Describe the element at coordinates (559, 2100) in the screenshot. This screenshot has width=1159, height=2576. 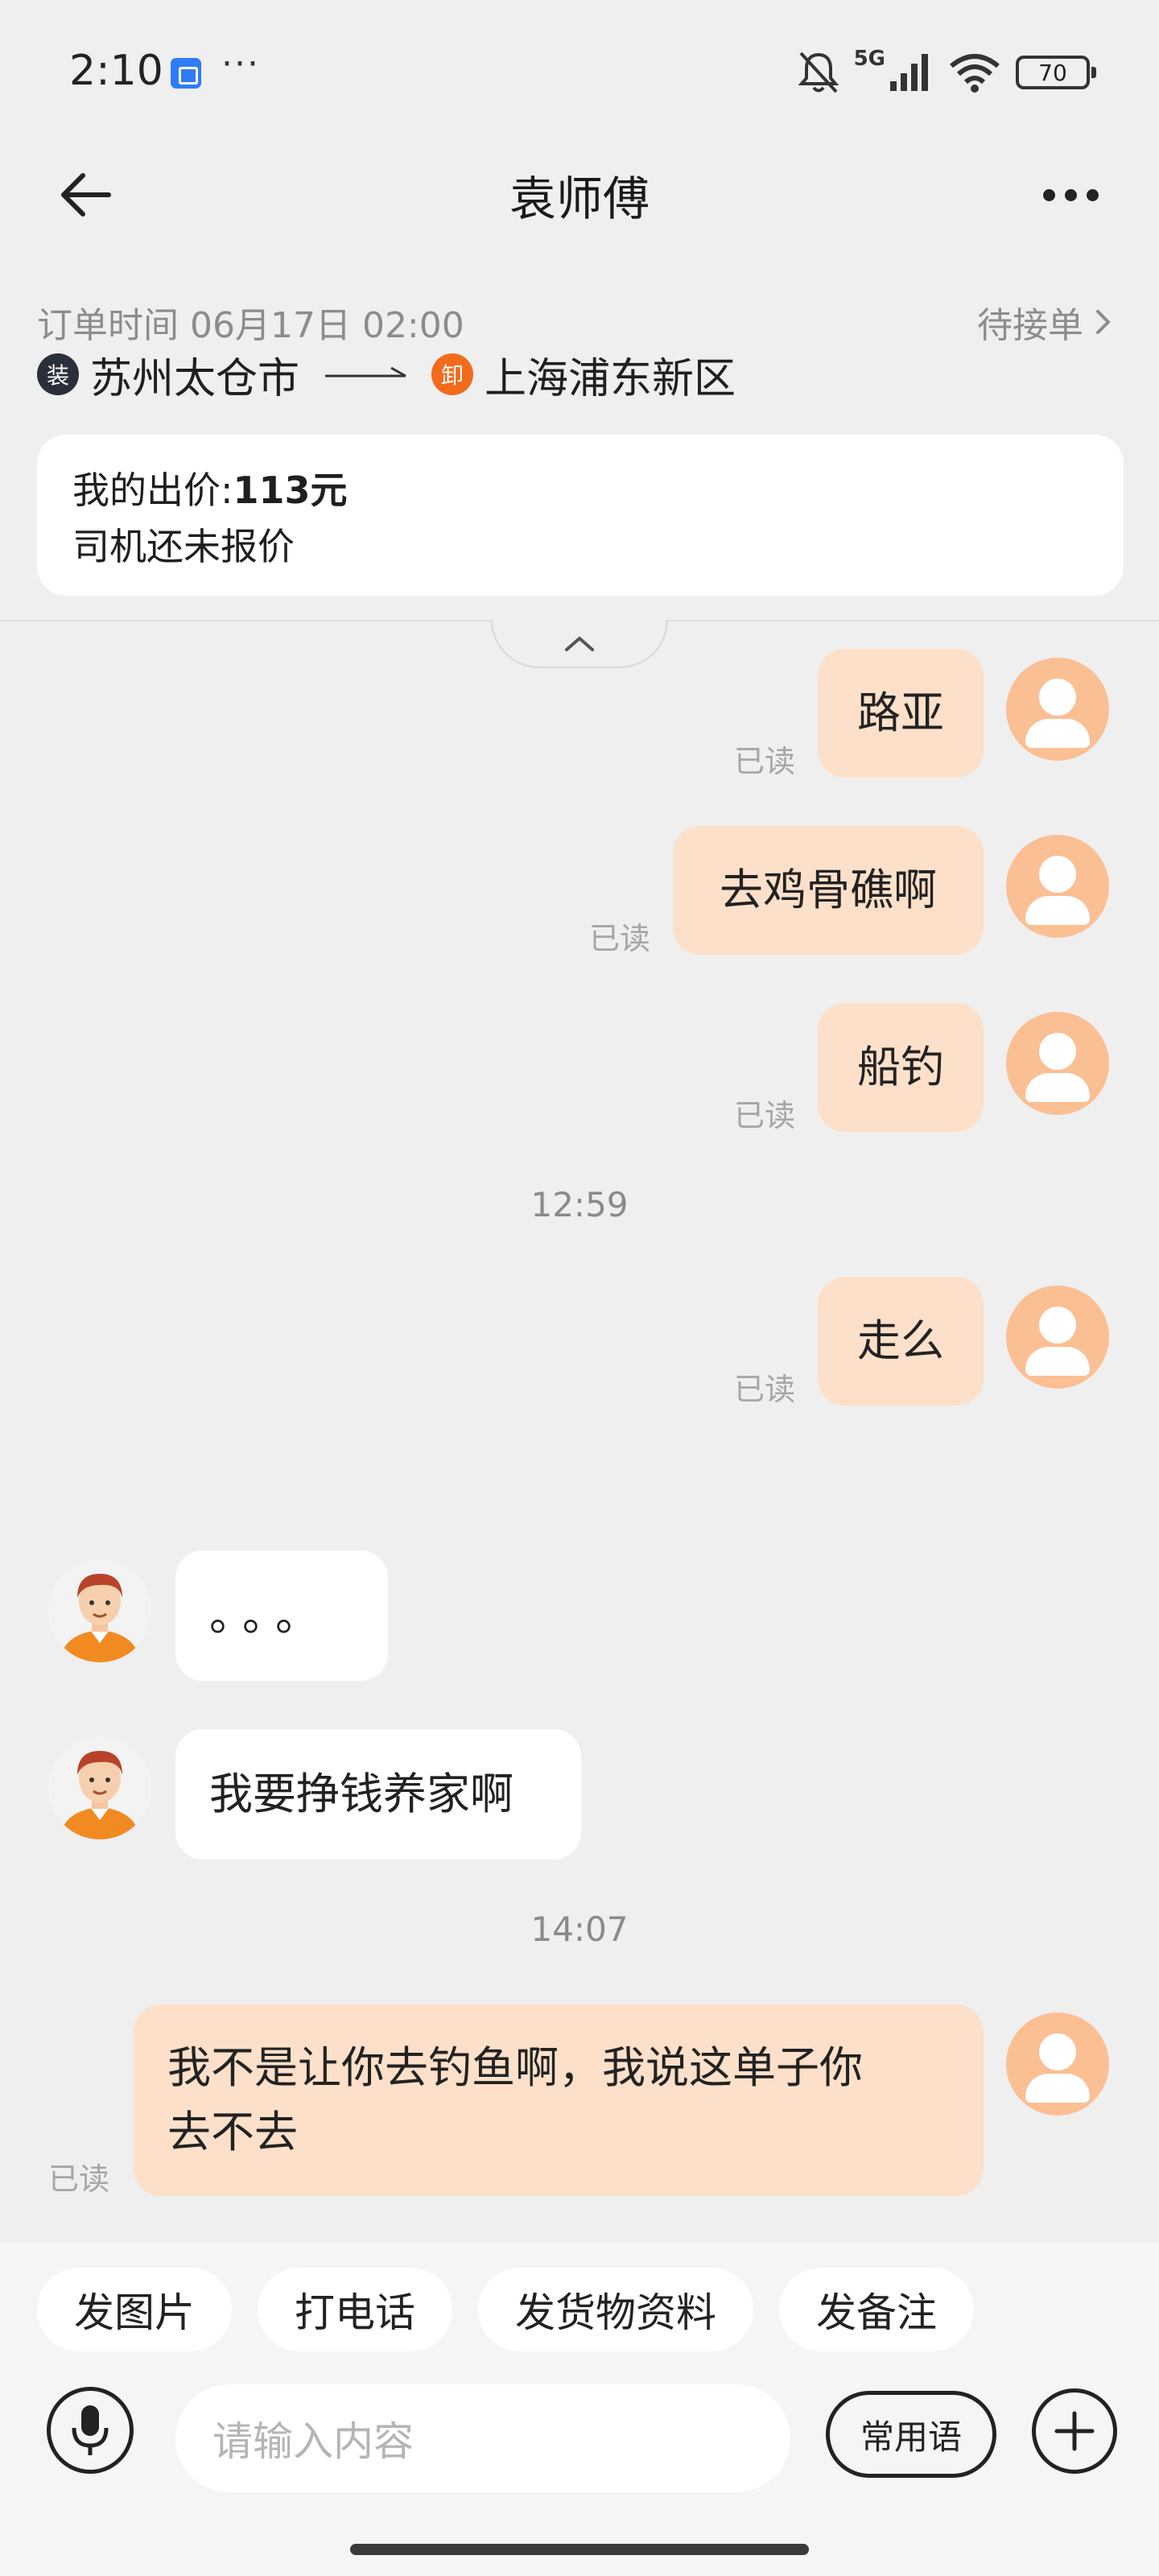
I see `message-bubble: 我不是让你去钓鱼啊，我说这单子你 去不去` at that location.